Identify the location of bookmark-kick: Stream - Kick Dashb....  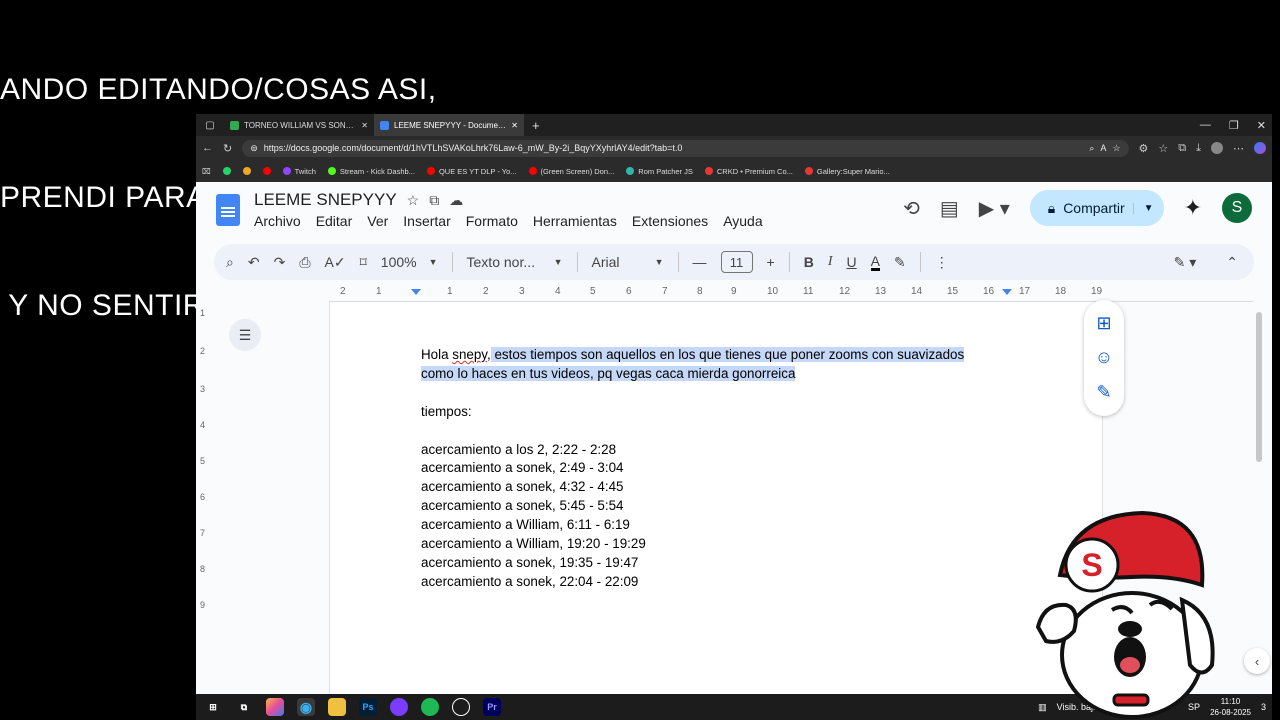
(371, 171).